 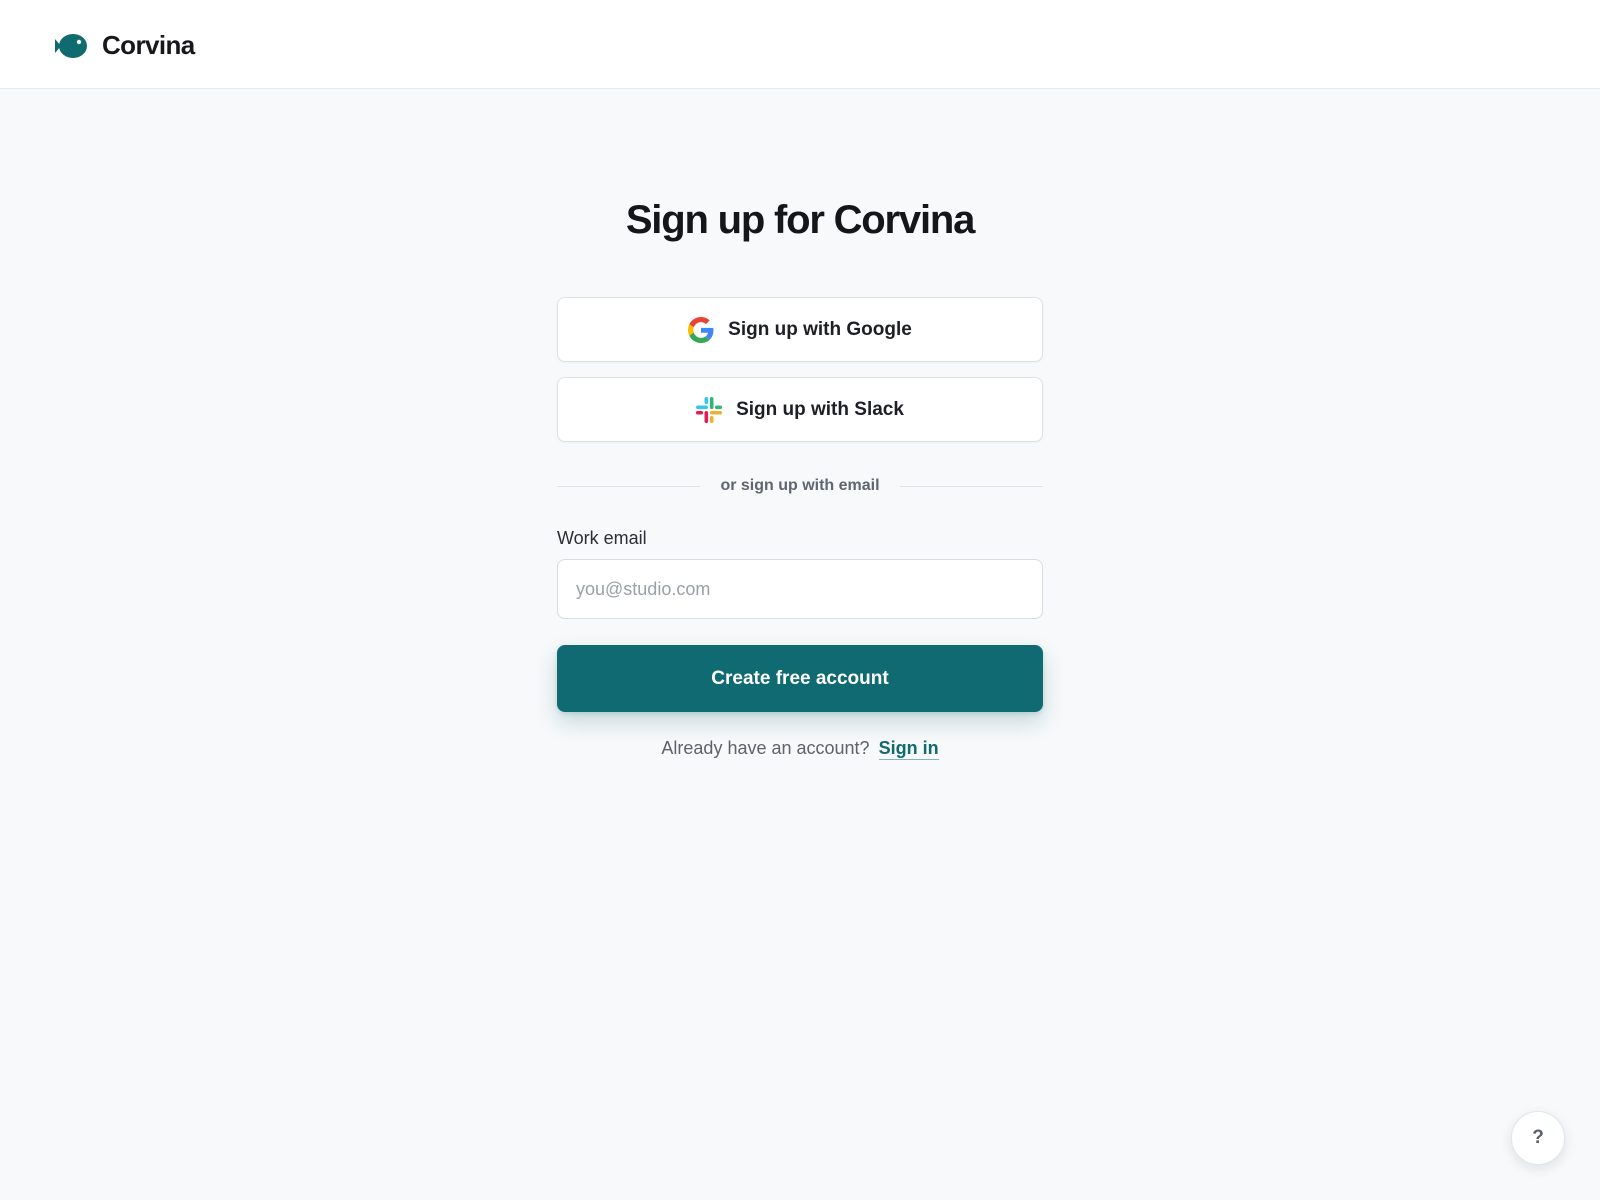 I want to click on signin-link: Sign in, so click(x=908, y=749).